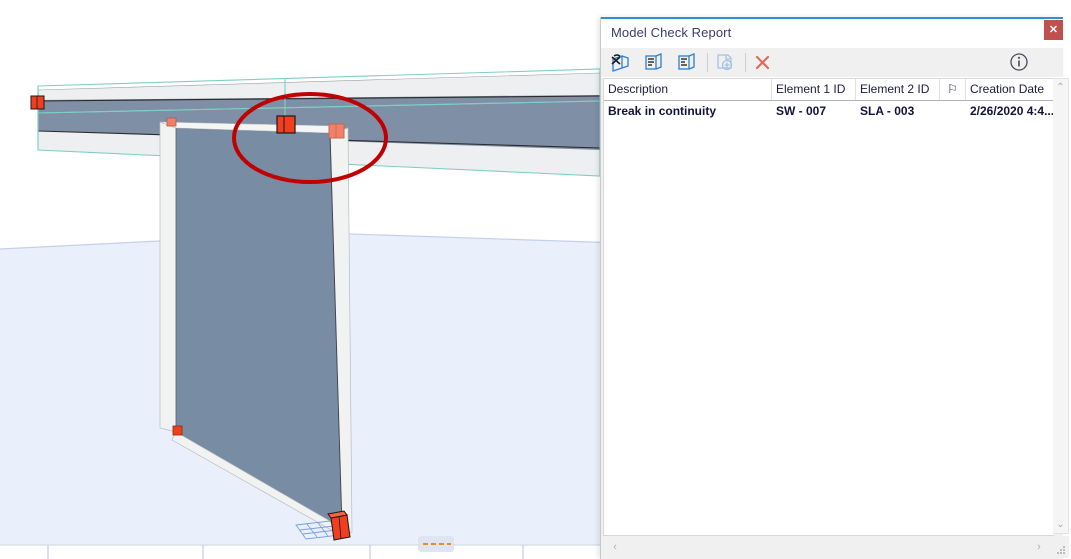  I want to click on column-header-element-1-id: Element 1 ID, so click(814, 89).